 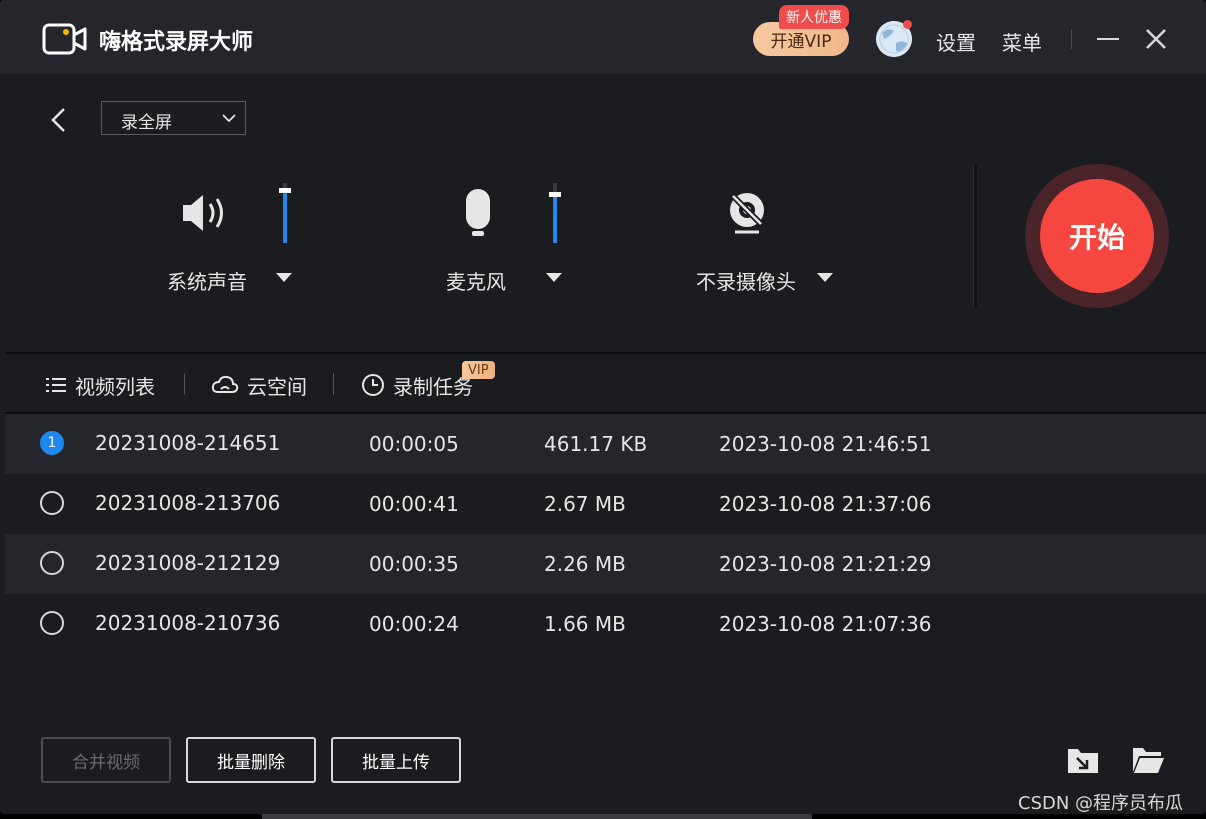 I want to click on chevron-down-icon, so click(x=229, y=118).